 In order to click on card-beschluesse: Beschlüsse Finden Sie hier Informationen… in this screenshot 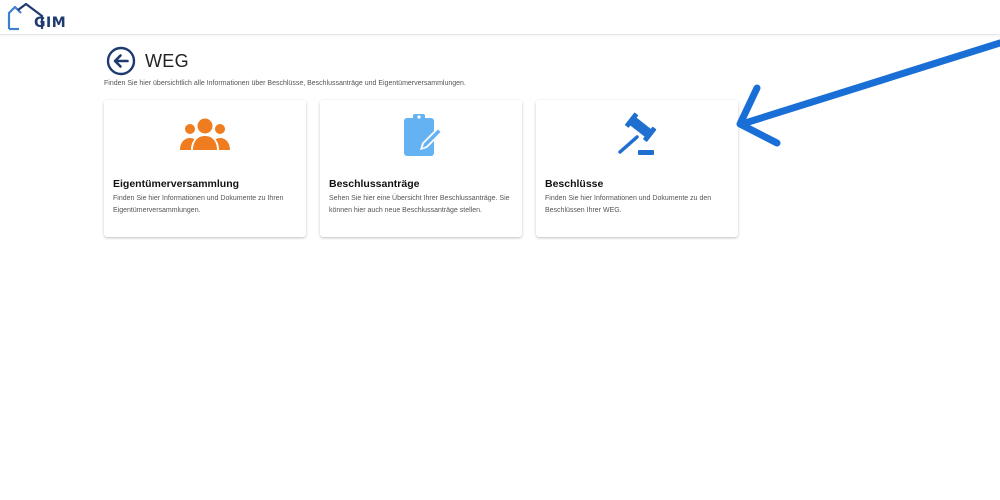, I will do `click(637, 168)`.